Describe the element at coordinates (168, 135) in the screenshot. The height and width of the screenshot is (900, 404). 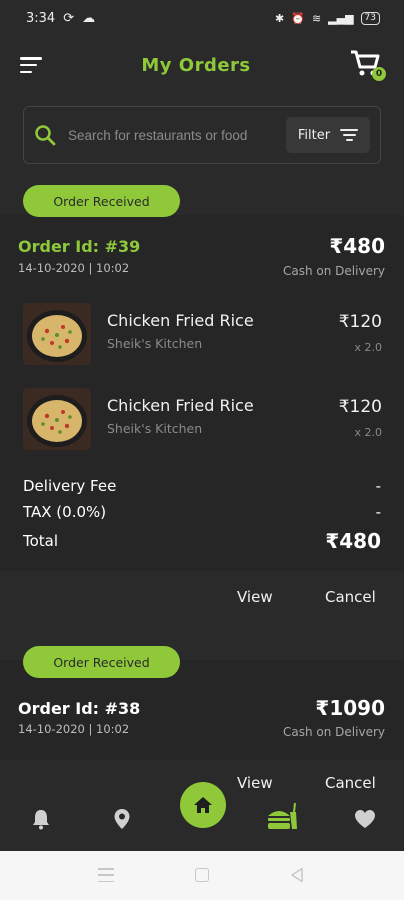
I see `search-input` at that location.